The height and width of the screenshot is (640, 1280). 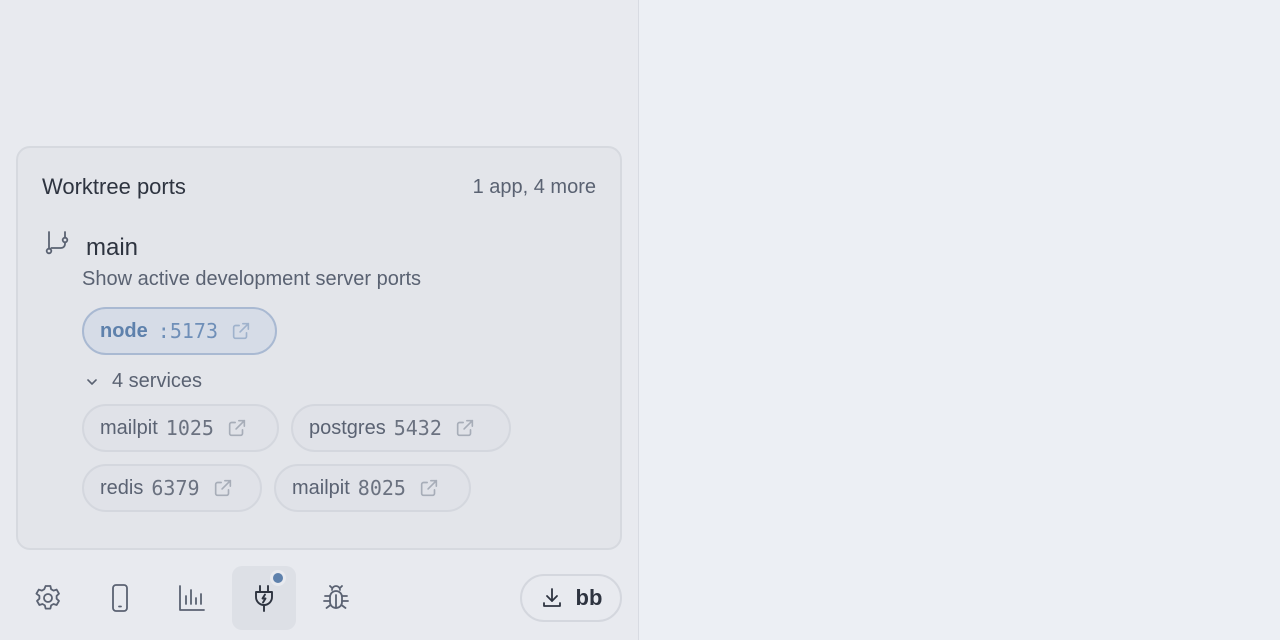 I want to click on services-toggle-label: 4 services, so click(x=157, y=381).